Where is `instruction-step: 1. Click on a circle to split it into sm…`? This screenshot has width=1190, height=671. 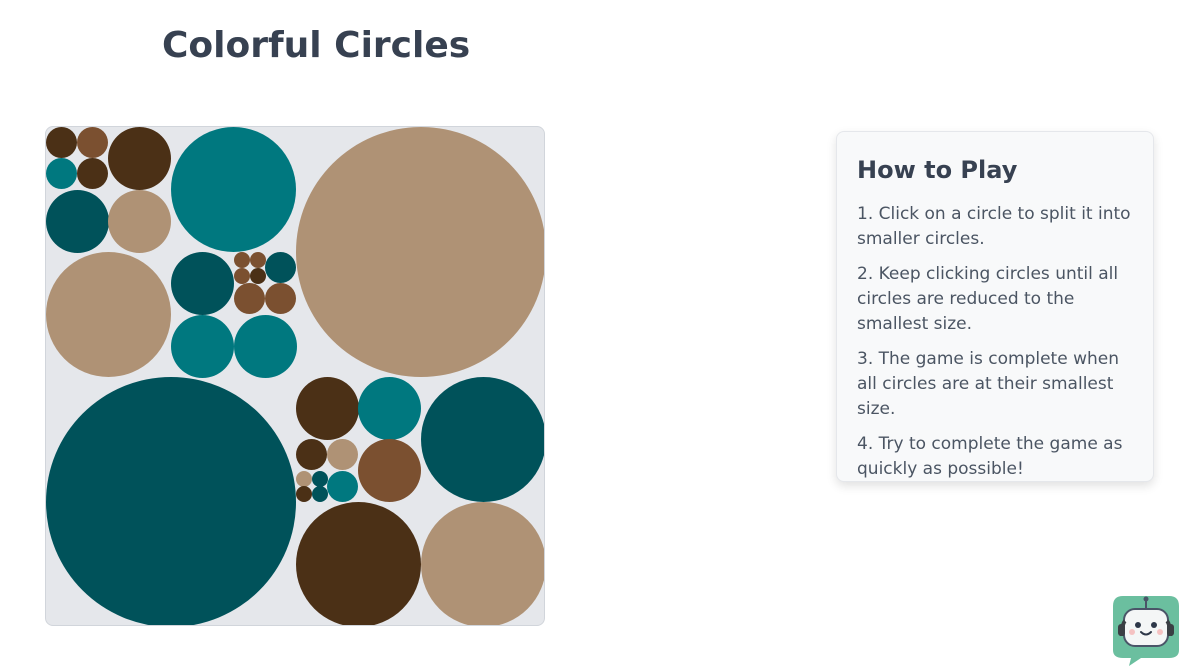
instruction-step: 1. Click on a circle to split it into sm… is located at coordinates (994, 226).